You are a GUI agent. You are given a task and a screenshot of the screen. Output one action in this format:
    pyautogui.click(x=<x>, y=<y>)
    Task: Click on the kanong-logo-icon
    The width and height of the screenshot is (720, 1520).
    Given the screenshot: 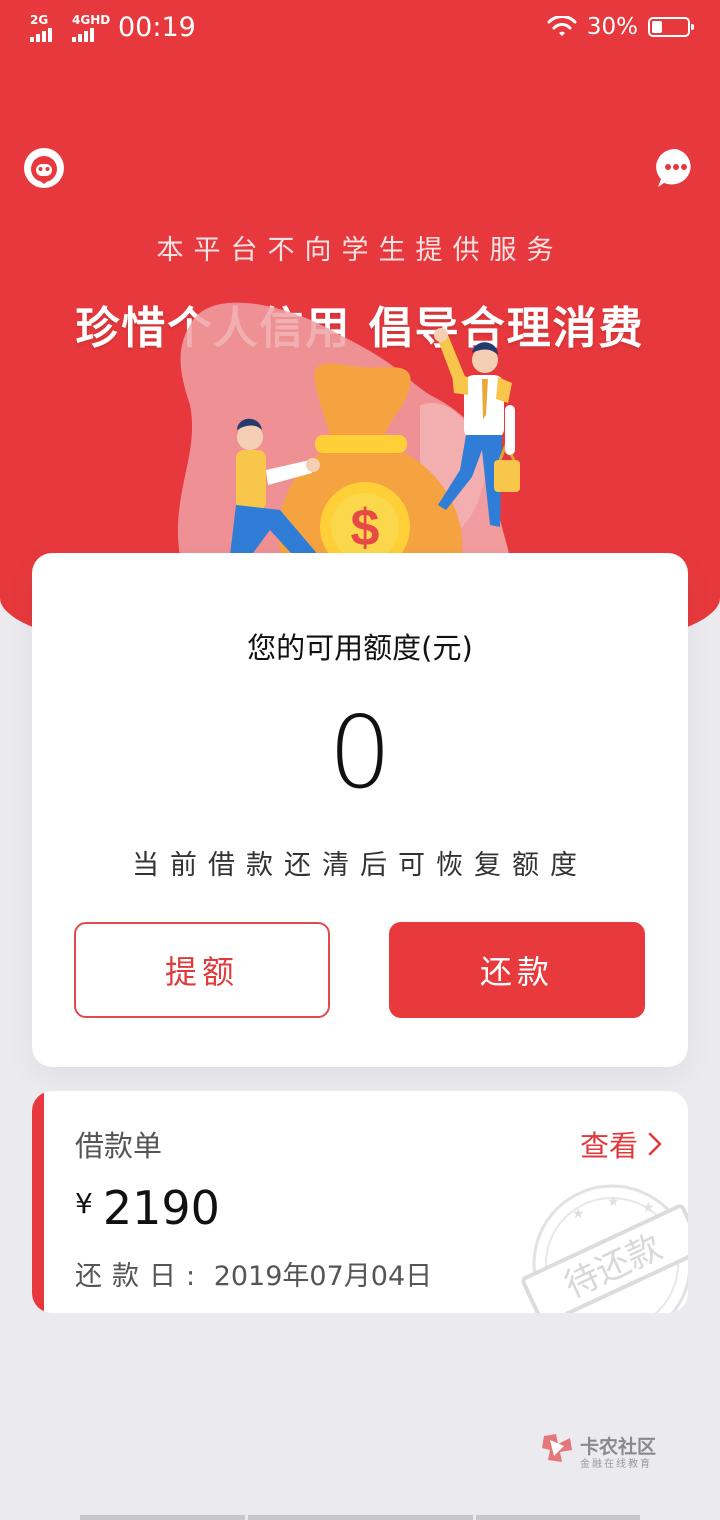 What is the action you would take?
    pyautogui.click(x=557, y=1448)
    